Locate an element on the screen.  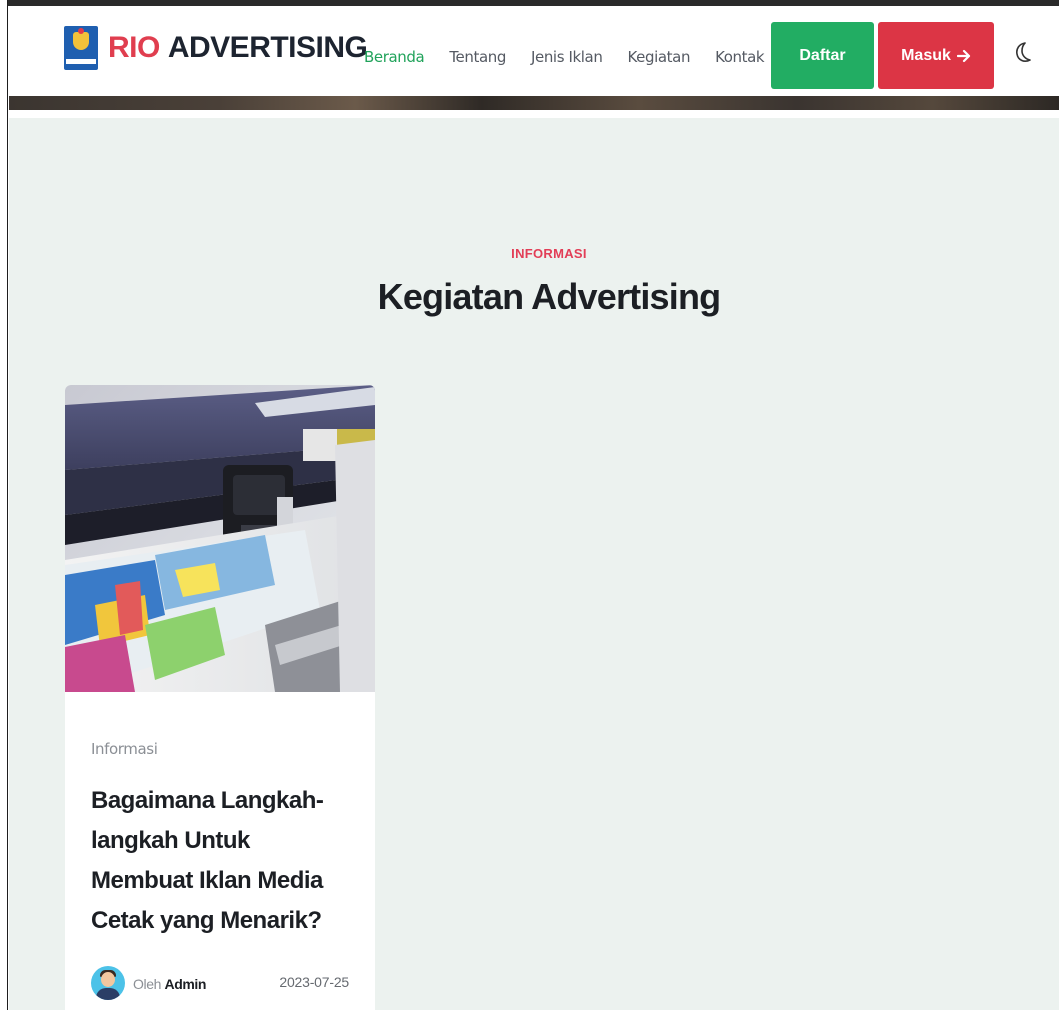
brand-name-accent: RIO is located at coordinates (134, 47).